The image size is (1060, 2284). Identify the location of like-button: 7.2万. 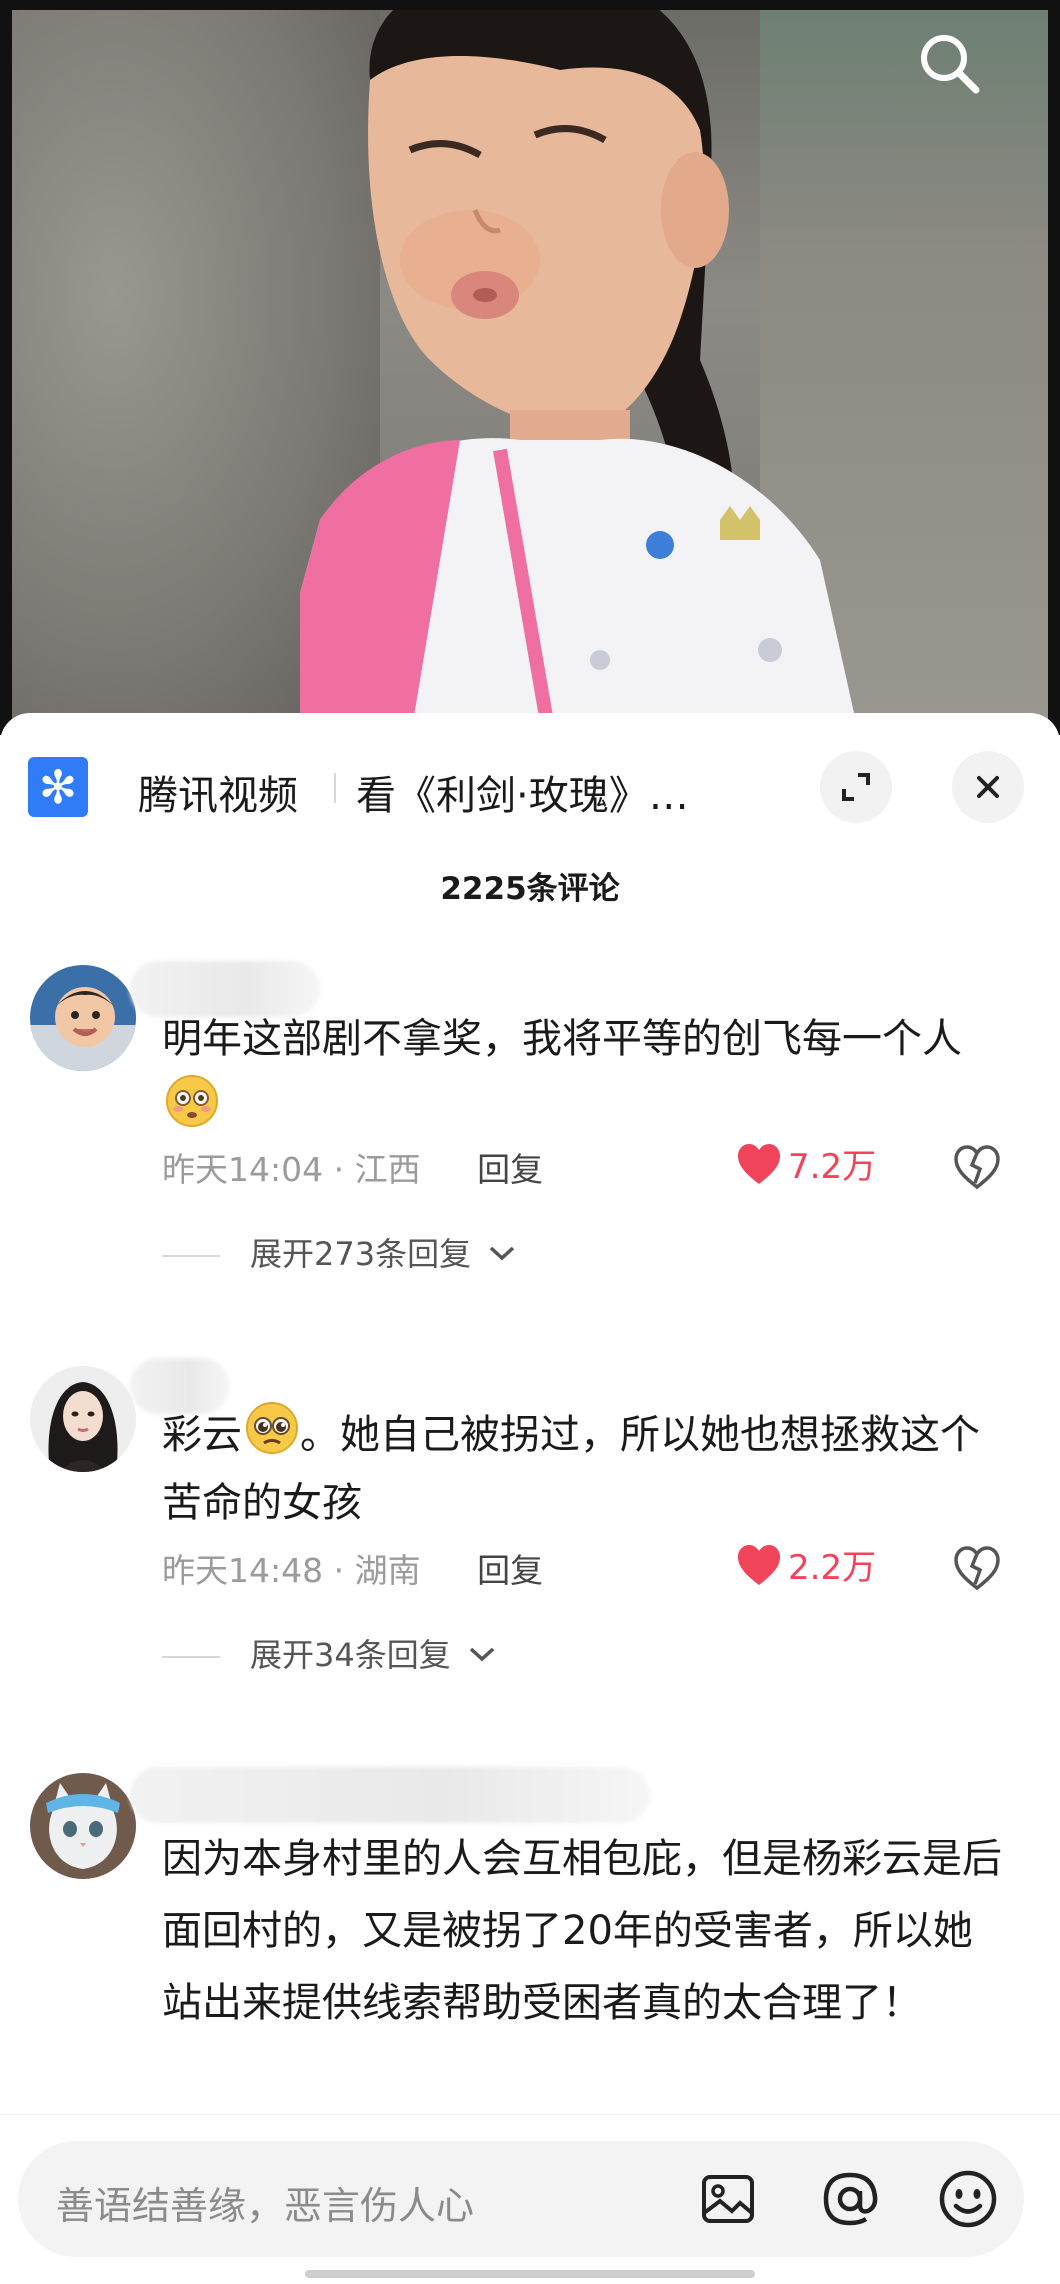
(806, 1163).